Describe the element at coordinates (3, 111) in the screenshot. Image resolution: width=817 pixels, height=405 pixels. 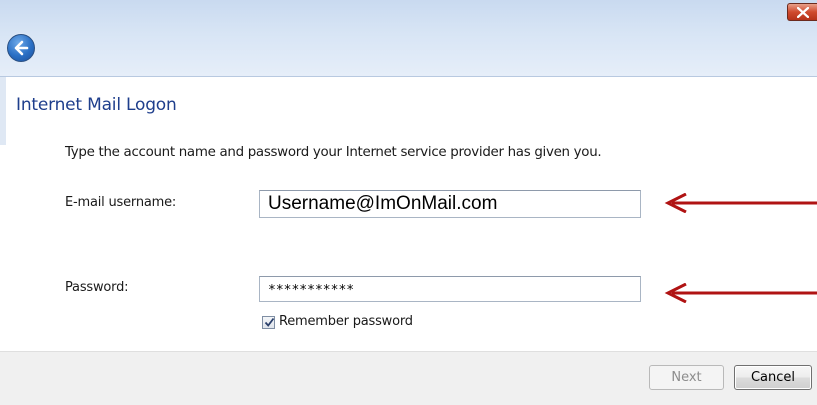
I see `left-rail` at that location.